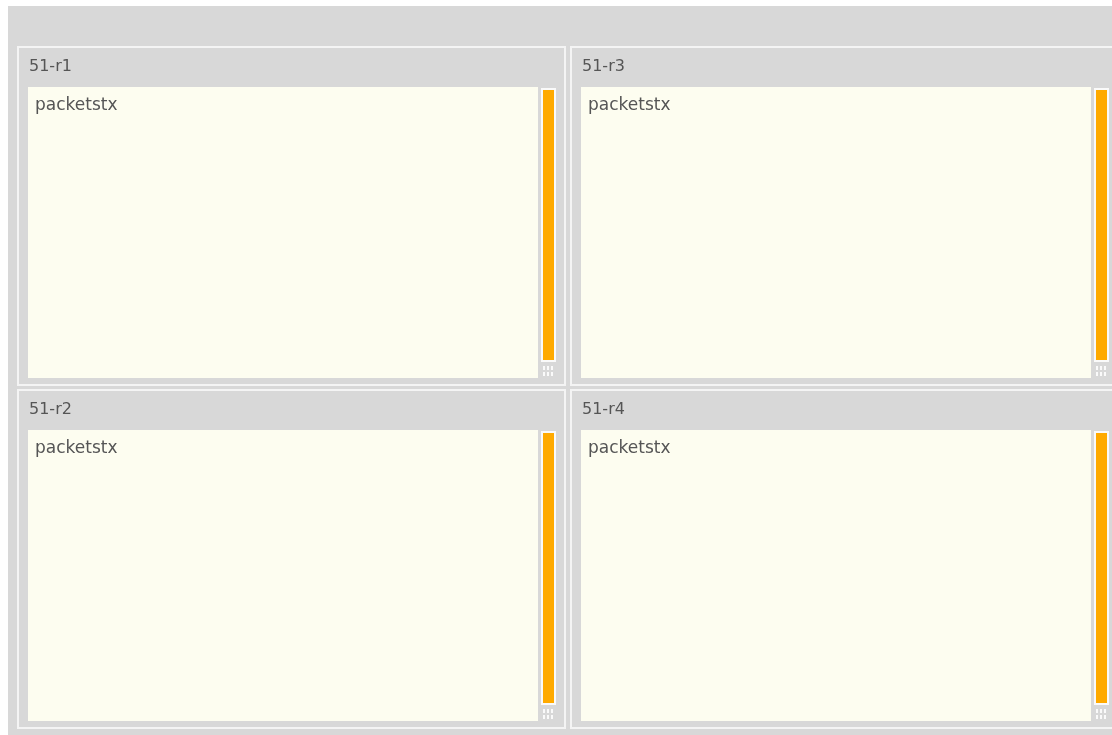 The width and height of the screenshot is (1112, 735). I want to click on panel-title: 51-r3, so click(603, 66).